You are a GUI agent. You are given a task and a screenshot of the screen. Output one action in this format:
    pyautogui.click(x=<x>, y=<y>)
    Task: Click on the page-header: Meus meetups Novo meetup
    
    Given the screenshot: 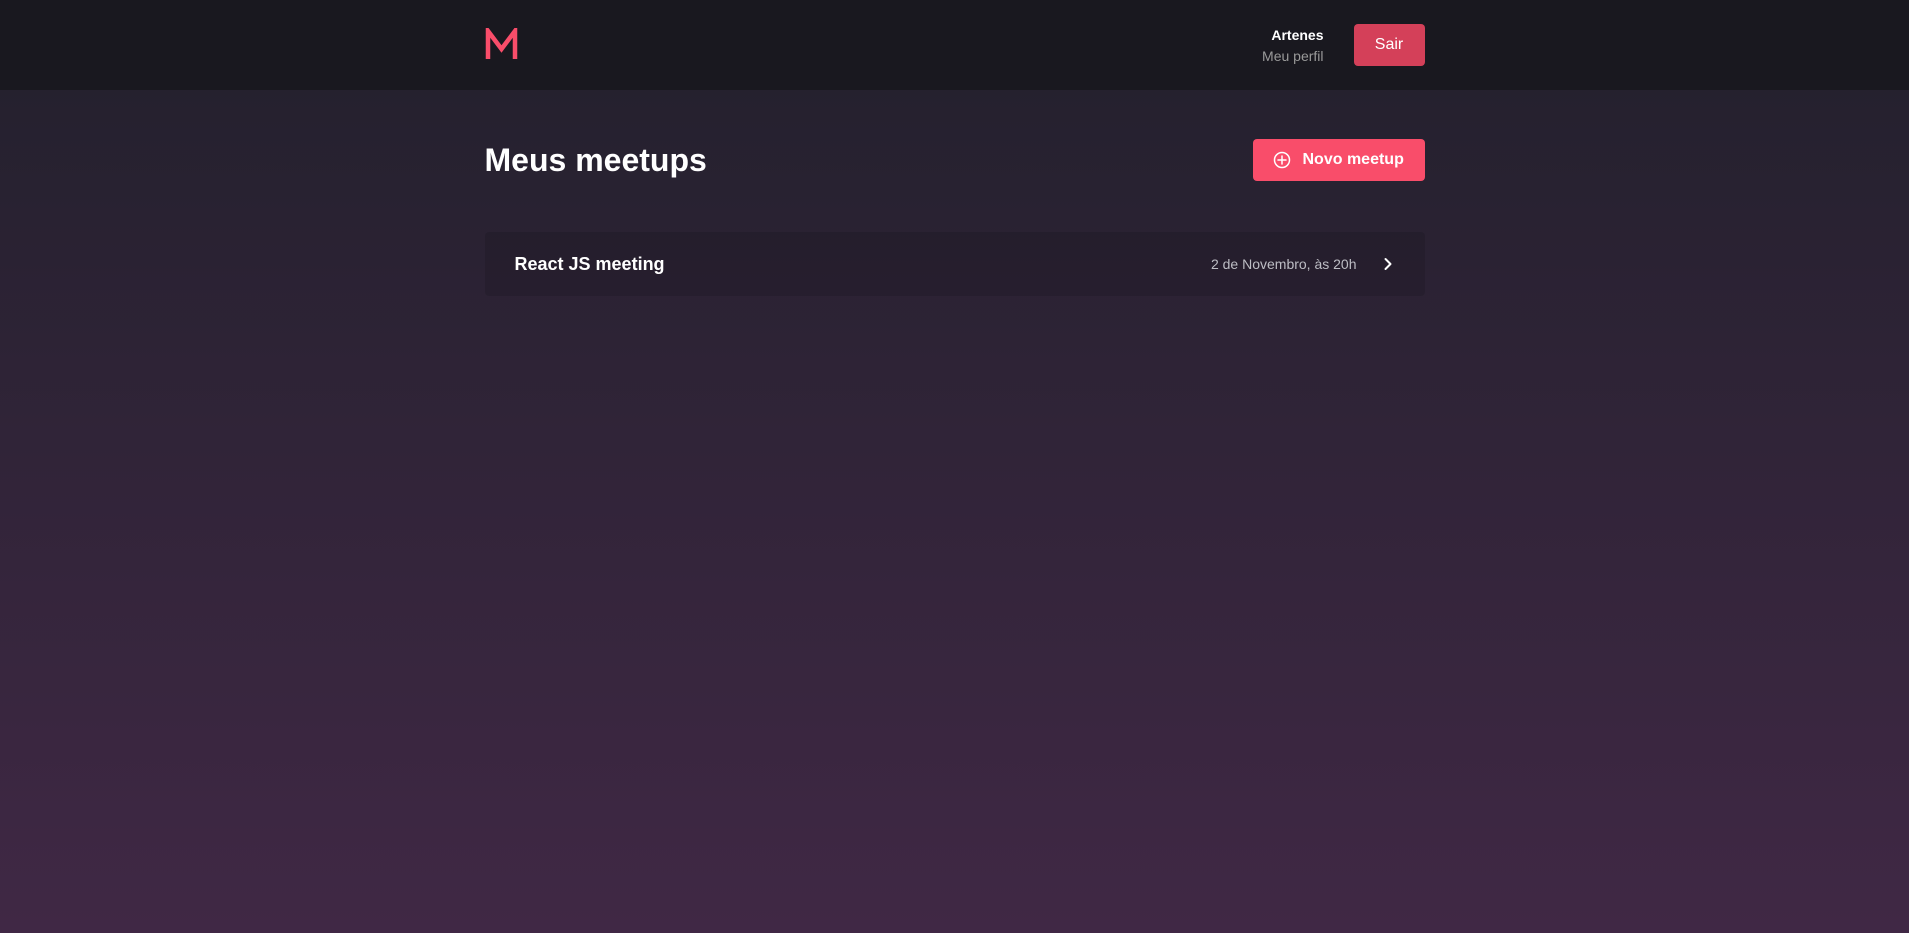 What is the action you would take?
    pyautogui.click(x=955, y=160)
    